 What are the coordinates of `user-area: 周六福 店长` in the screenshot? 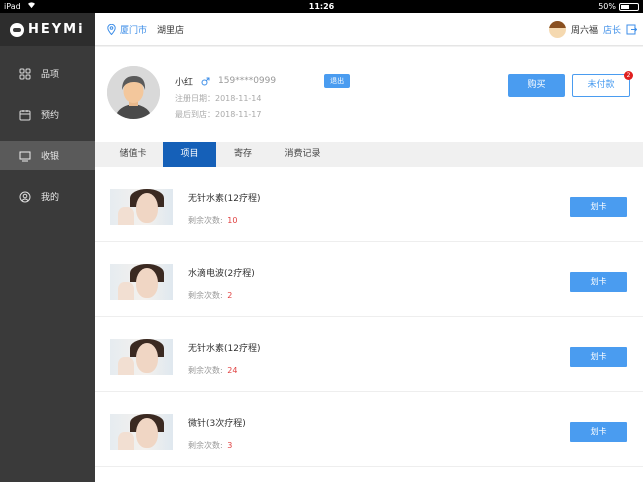 It's located at (595, 29).